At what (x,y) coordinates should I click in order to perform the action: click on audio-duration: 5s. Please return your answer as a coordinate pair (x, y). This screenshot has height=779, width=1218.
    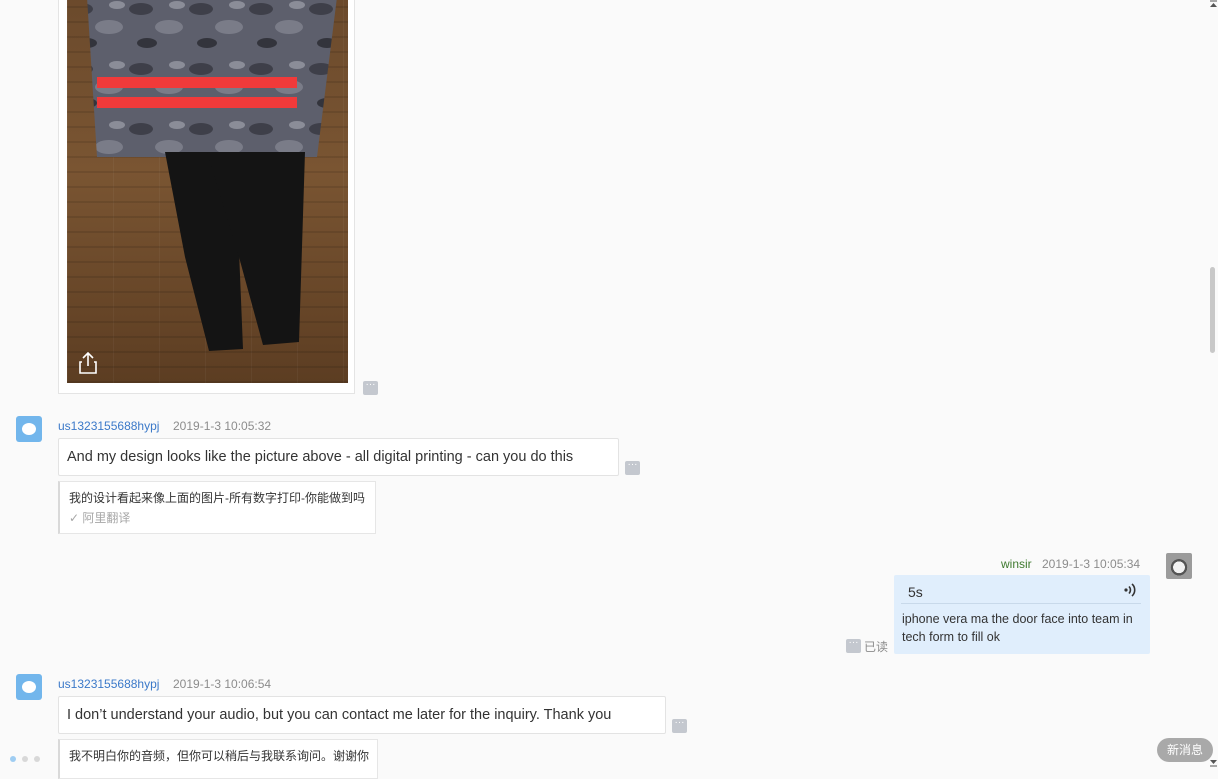
    Looking at the image, I should click on (915, 592).